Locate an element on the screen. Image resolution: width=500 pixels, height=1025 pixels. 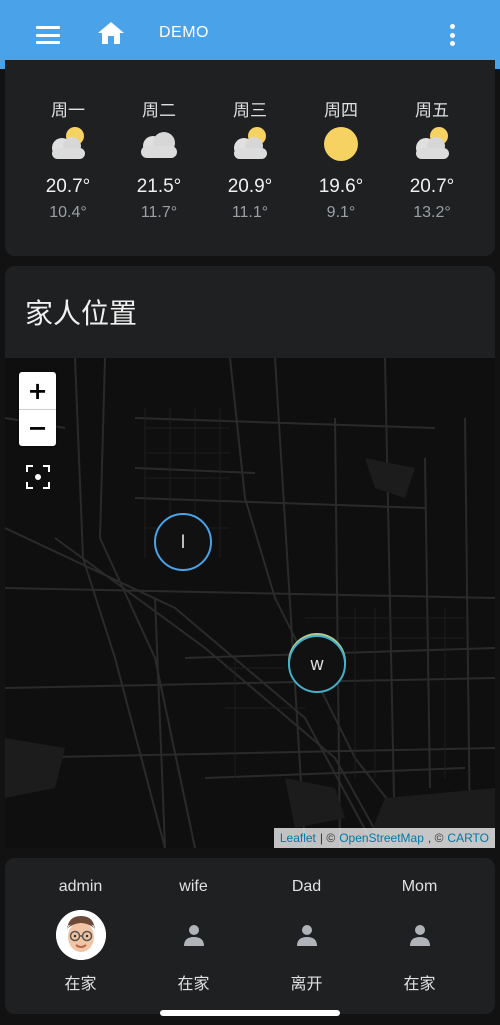
cloudy-icon is located at coordinates (159, 145).